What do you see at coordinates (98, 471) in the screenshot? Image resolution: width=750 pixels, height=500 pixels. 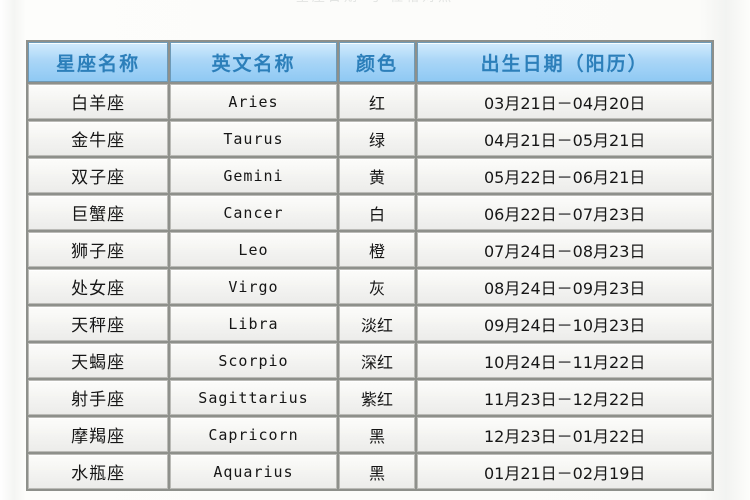 I see `cell-zodiac-name: 水瓶座` at bounding box center [98, 471].